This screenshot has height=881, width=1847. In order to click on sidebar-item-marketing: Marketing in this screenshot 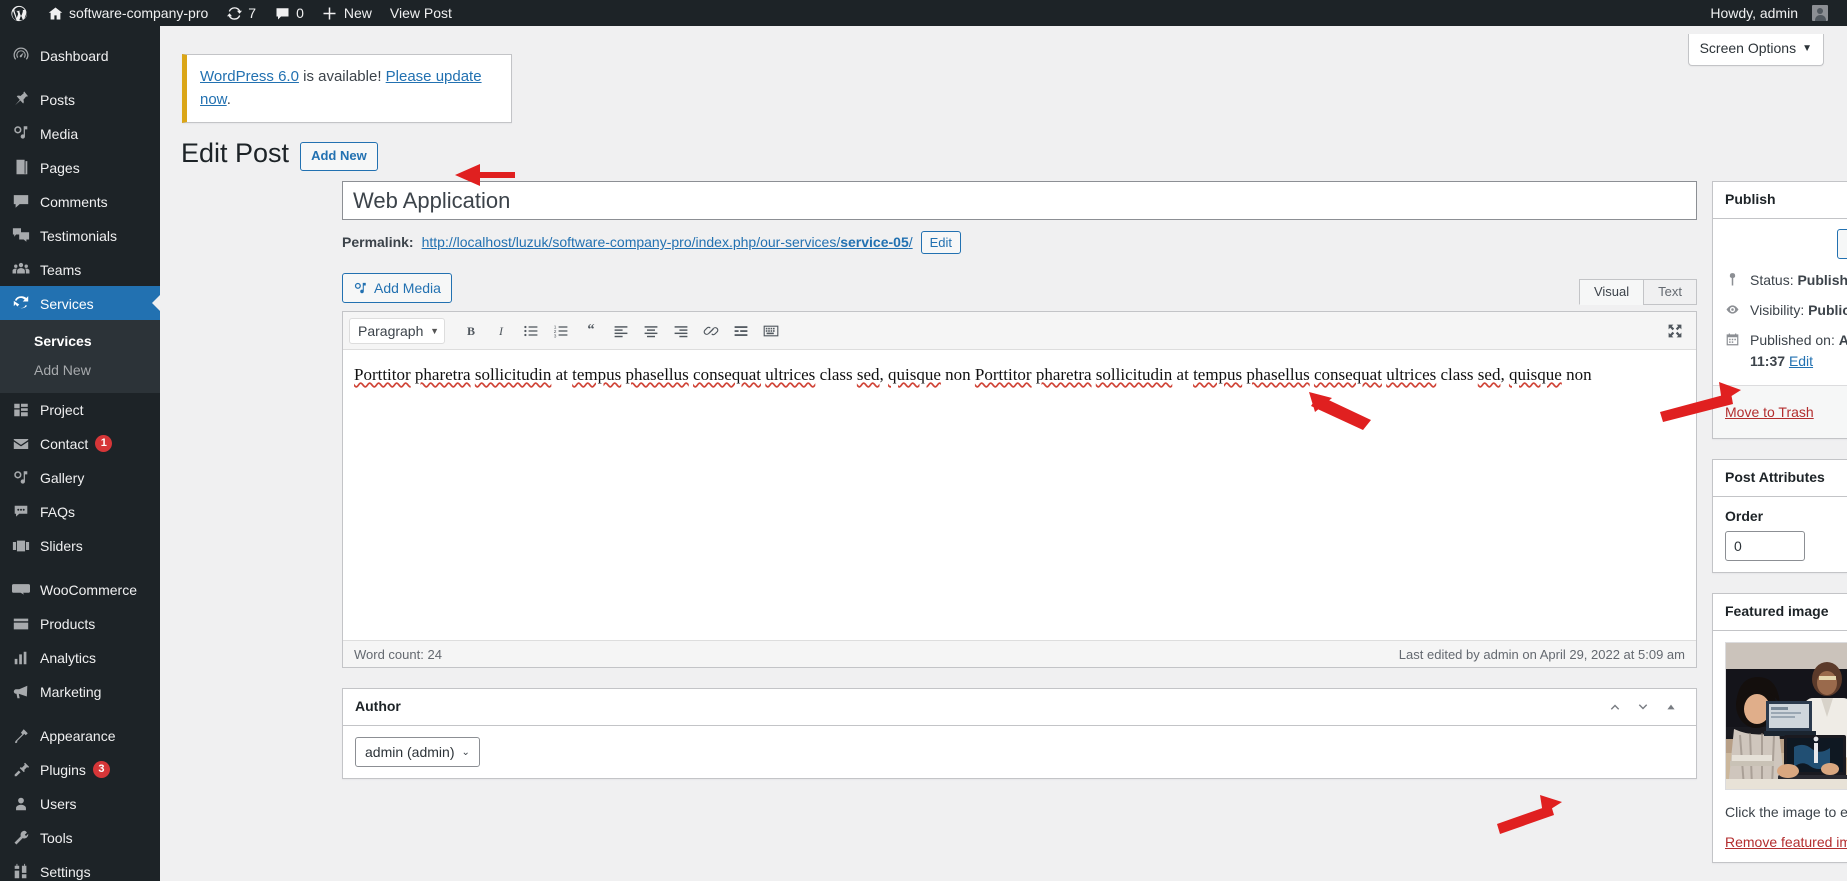, I will do `click(80, 692)`.